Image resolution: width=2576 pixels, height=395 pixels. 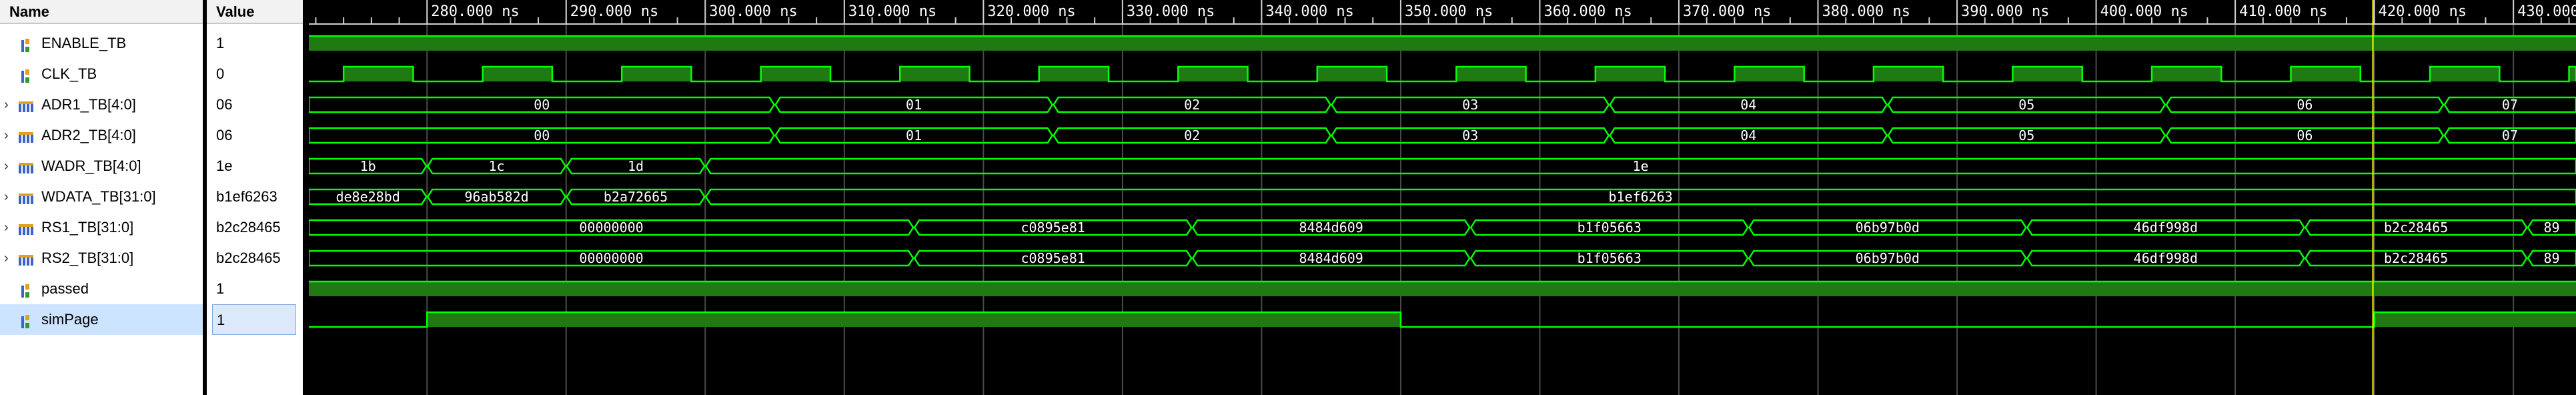 What do you see at coordinates (255, 74) in the screenshot?
I see `signal-value-clk-tb: 0` at bounding box center [255, 74].